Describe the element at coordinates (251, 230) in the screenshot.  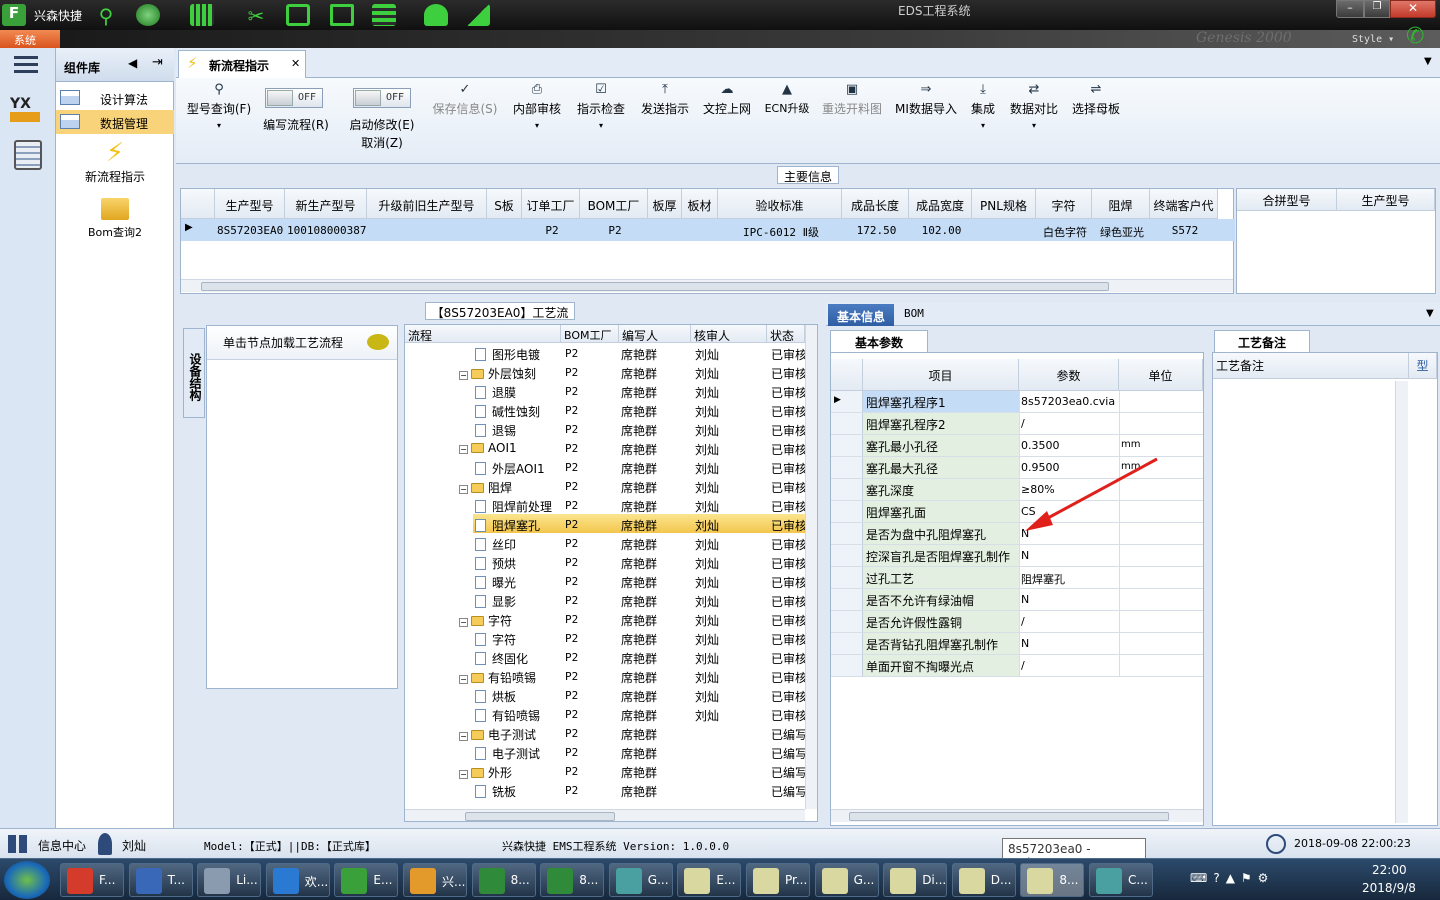
I see `grid-cell: 8S57203EA0` at that location.